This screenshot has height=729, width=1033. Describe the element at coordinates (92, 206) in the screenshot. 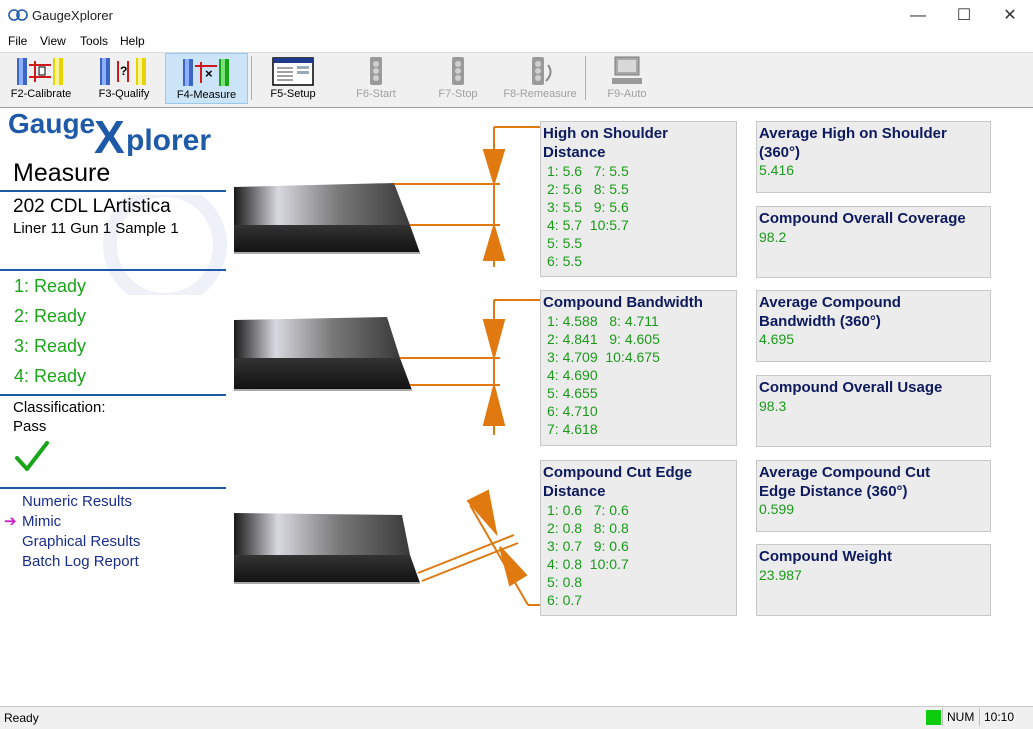

I see `batch-title: 202 CDL LArtistica` at that location.